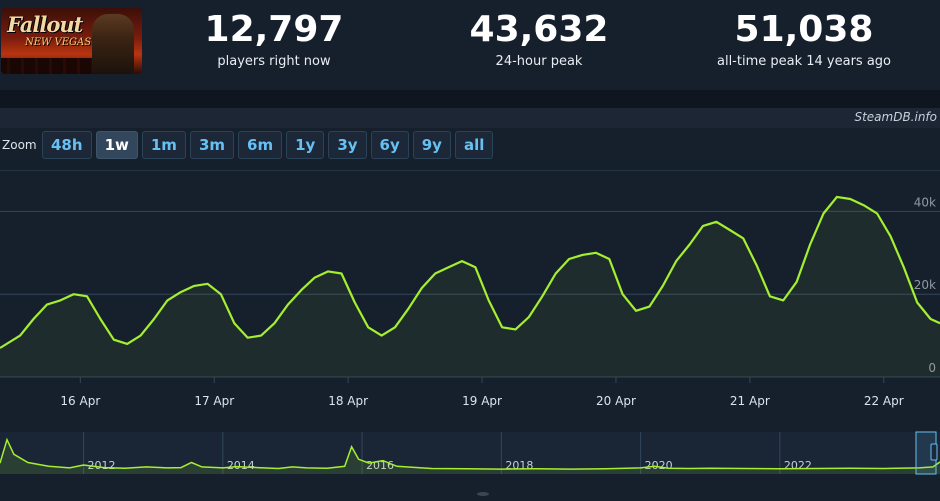 The width and height of the screenshot is (940, 501). Describe the element at coordinates (474, 145) in the screenshot. I see `zoom-button-all: all` at that location.